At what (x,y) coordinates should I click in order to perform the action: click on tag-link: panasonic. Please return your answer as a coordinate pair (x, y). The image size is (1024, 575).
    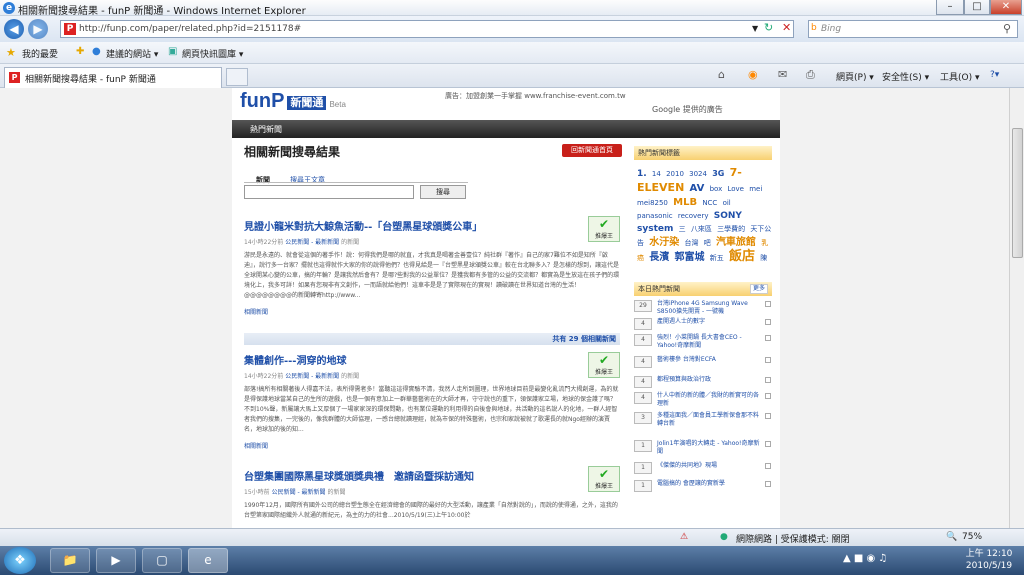
    Looking at the image, I should click on (655, 216).